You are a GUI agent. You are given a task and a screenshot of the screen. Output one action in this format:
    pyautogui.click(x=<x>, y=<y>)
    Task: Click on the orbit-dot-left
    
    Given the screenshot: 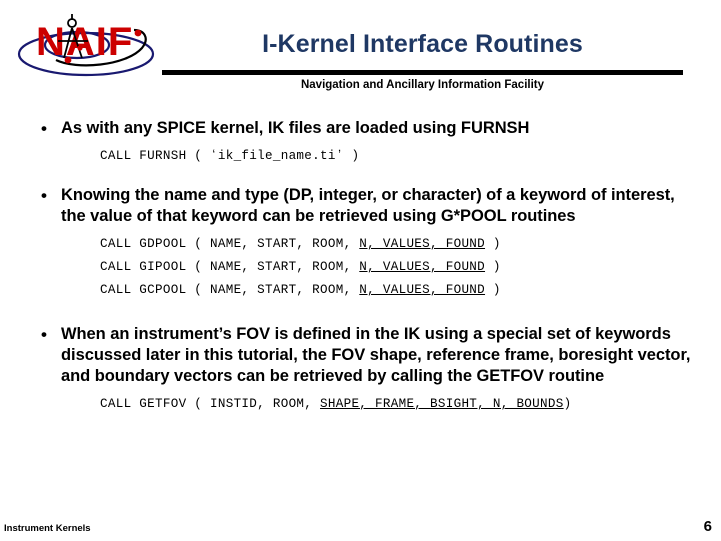 What is the action you would take?
    pyautogui.click(x=68, y=60)
    